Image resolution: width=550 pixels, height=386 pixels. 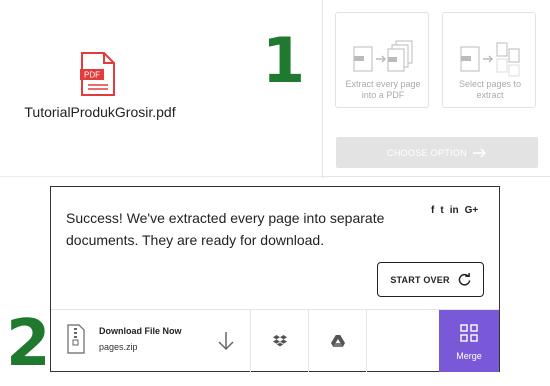 I want to click on start-over-button: START OVER, so click(x=430, y=279).